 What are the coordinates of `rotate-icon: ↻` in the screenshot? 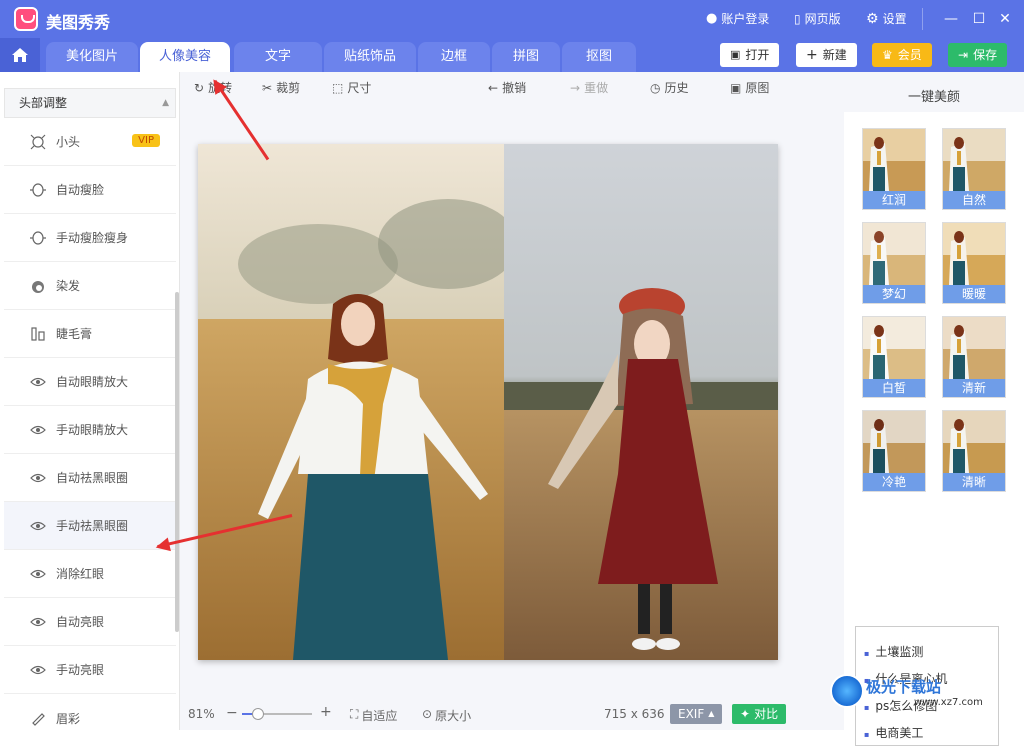 It's located at (199, 87).